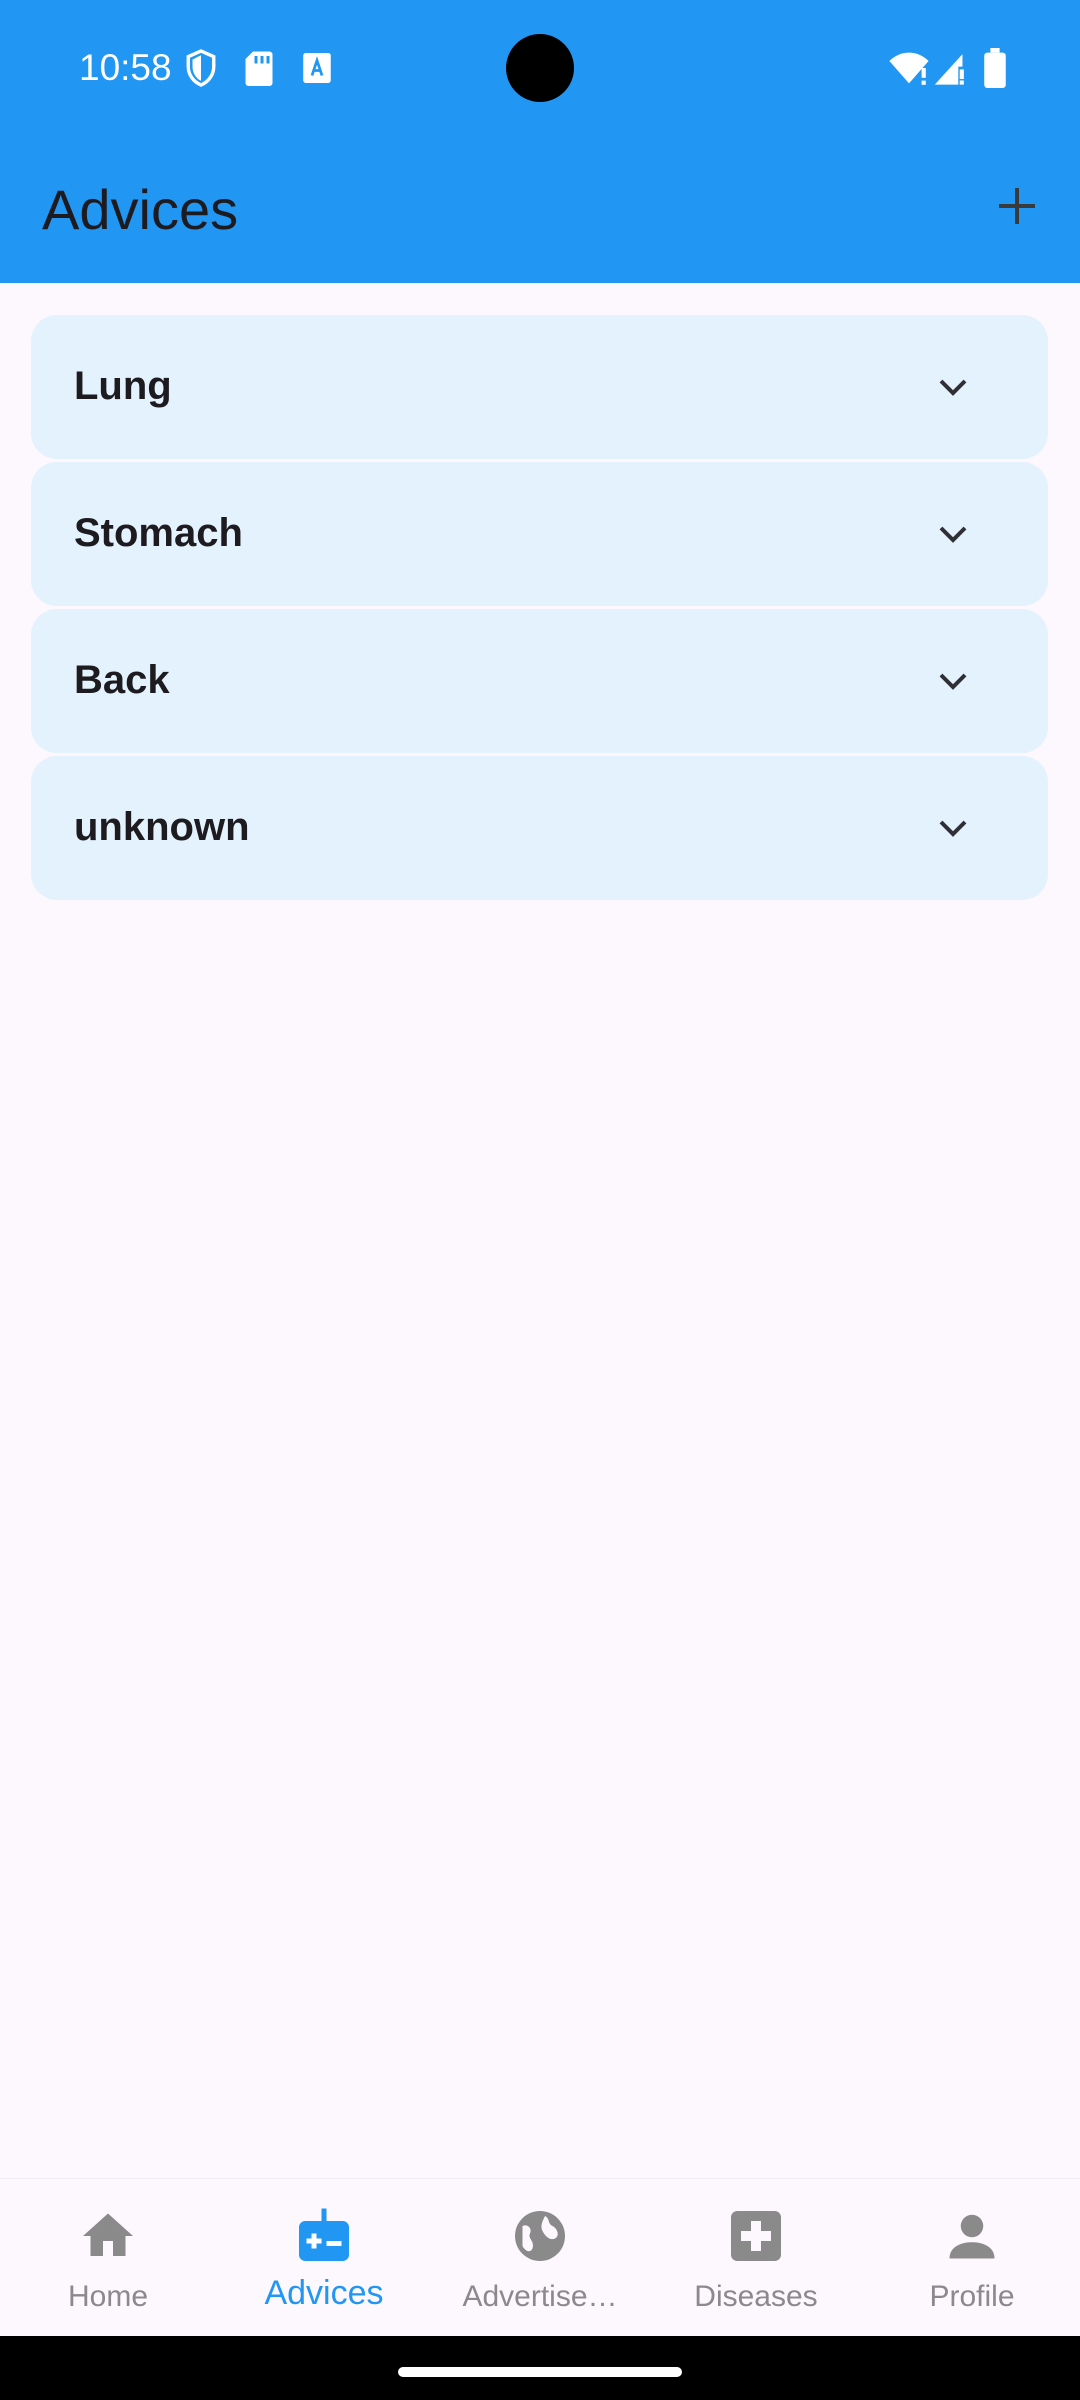  What do you see at coordinates (756, 2296) in the screenshot?
I see `nav-item-label: Diseases` at bounding box center [756, 2296].